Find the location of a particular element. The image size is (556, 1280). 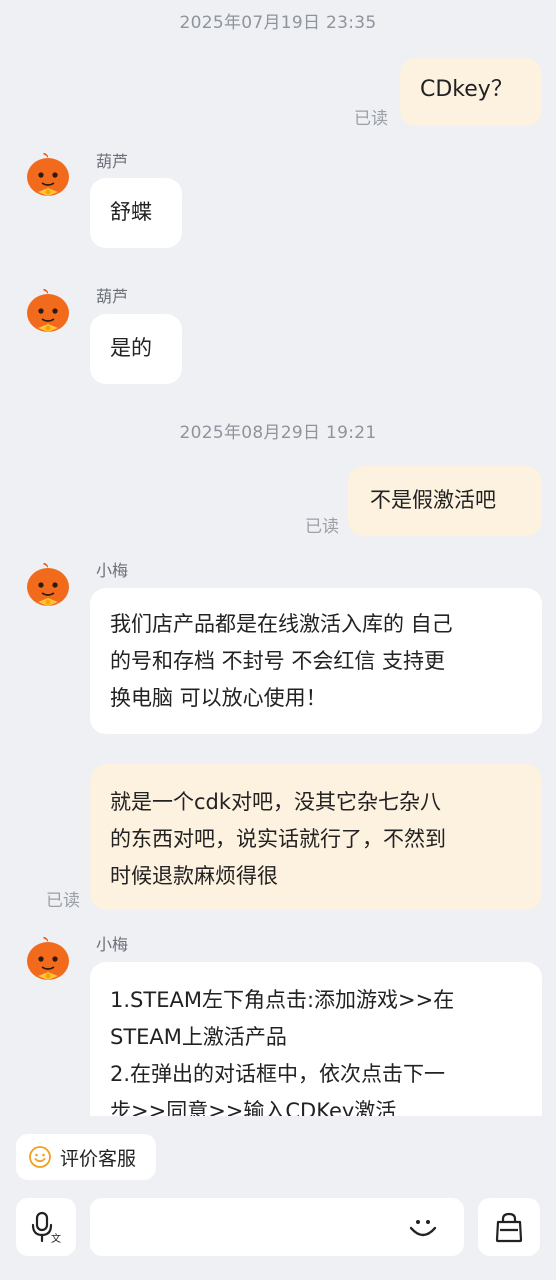

voice-input-button: 文 is located at coordinates (46, 1227).